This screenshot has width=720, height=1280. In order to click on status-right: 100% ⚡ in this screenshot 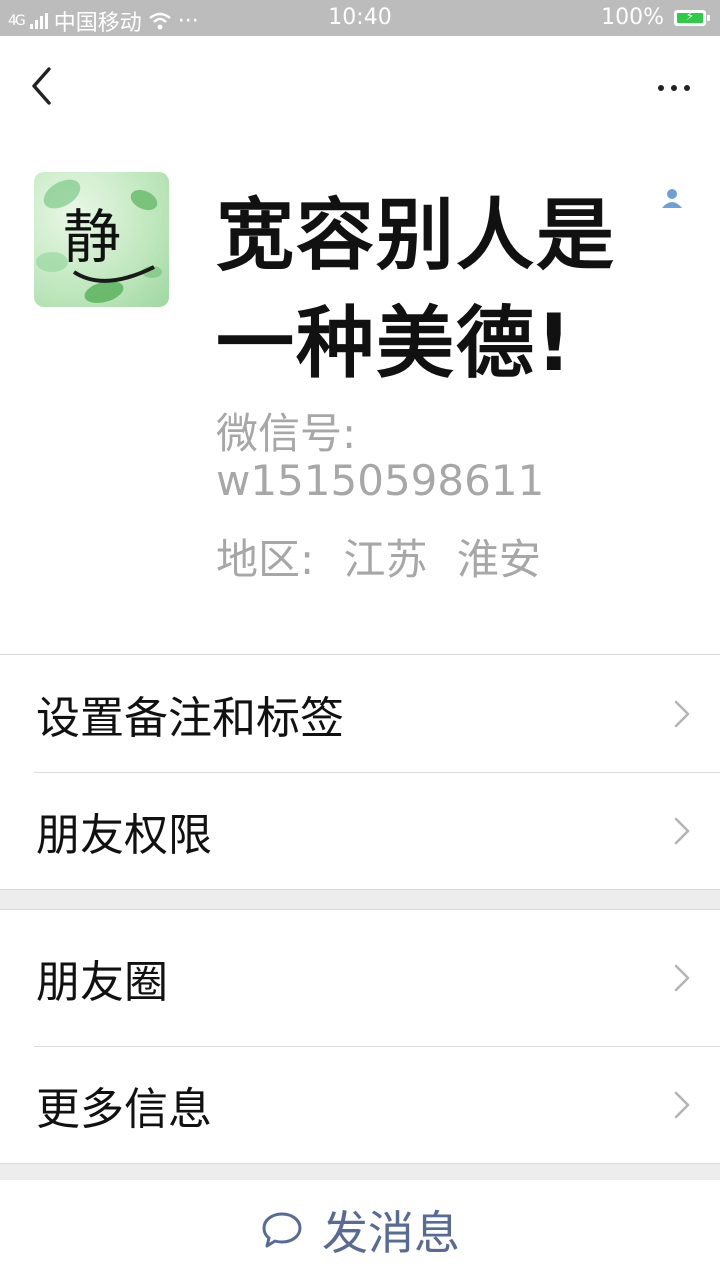, I will do `click(655, 17)`.